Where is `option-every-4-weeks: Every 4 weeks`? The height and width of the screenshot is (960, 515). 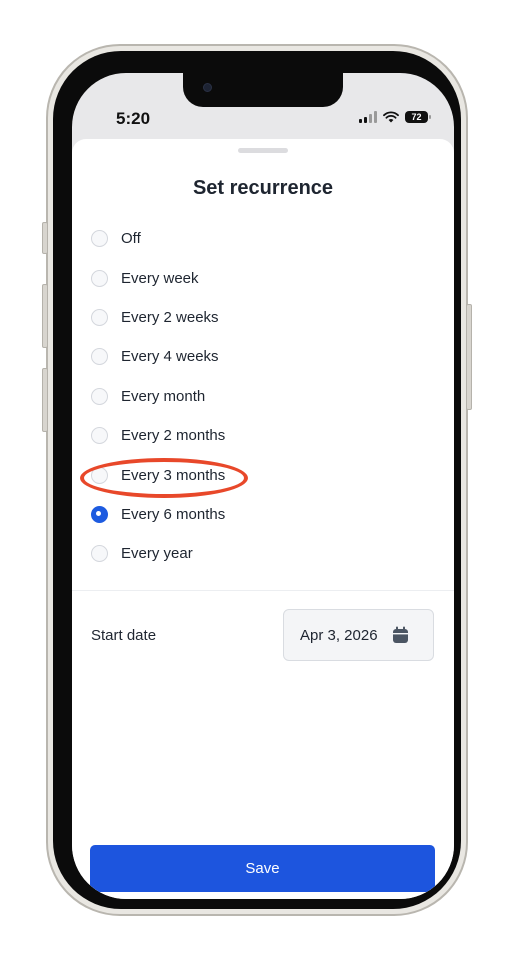
option-every-4-weeks: Every 4 weeks is located at coordinates (263, 356).